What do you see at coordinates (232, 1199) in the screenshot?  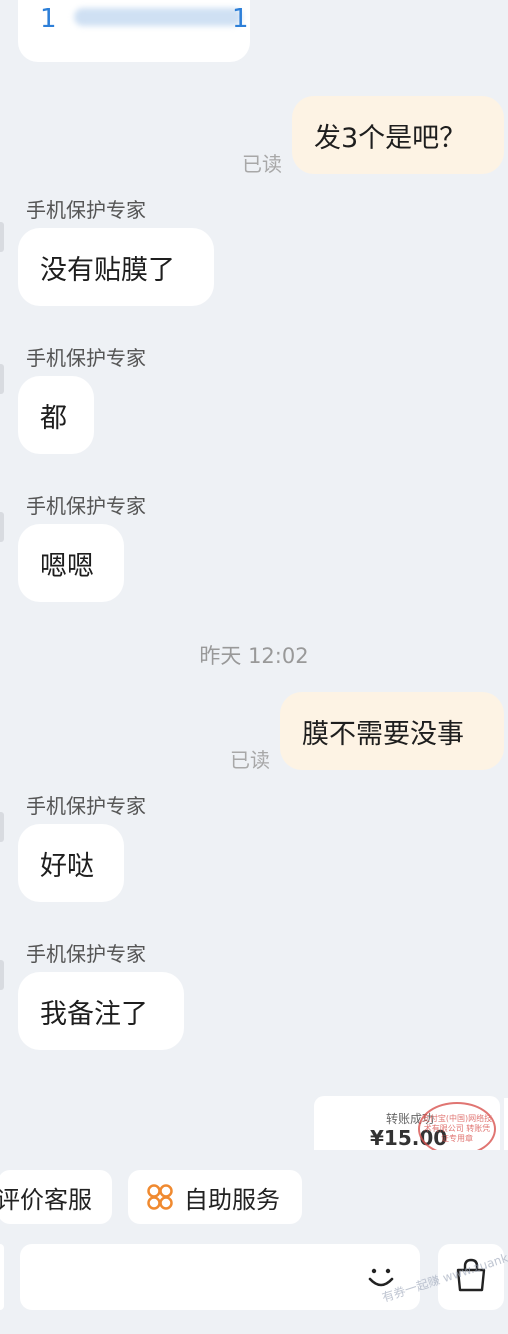 I see `button-label: 自助服务` at bounding box center [232, 1199].